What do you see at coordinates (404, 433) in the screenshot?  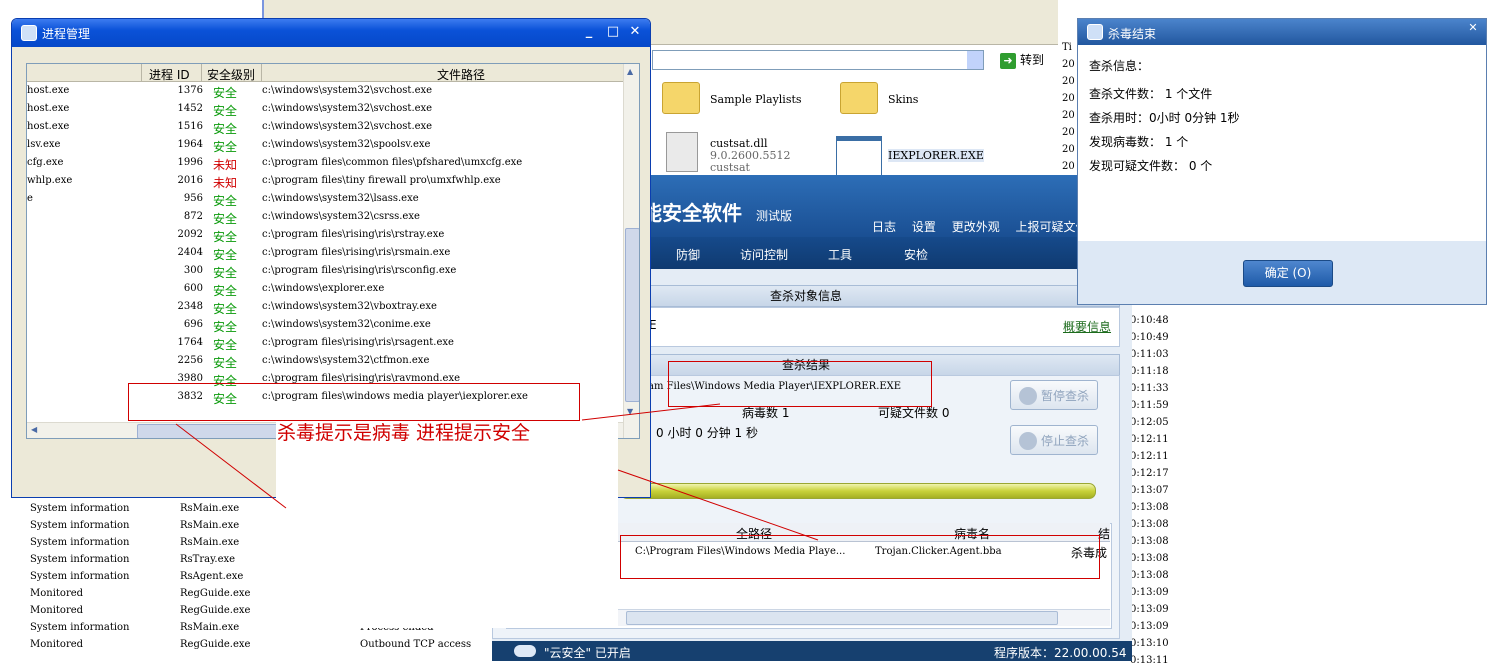 I see `annotation-text: 杀毒提示是病毒 进程提示安全` at bounding box center [404, 433].